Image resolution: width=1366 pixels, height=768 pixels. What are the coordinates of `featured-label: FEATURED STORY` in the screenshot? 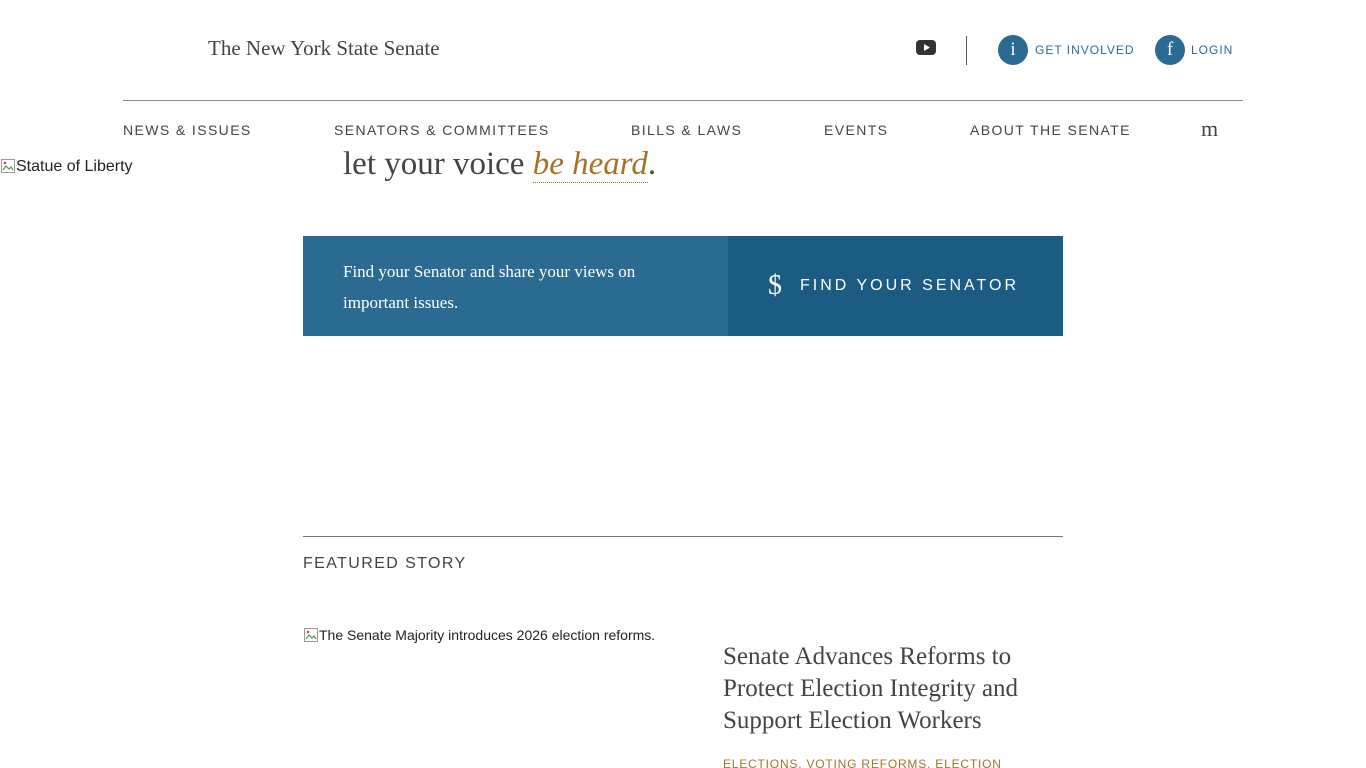 It's located at (385, 563).